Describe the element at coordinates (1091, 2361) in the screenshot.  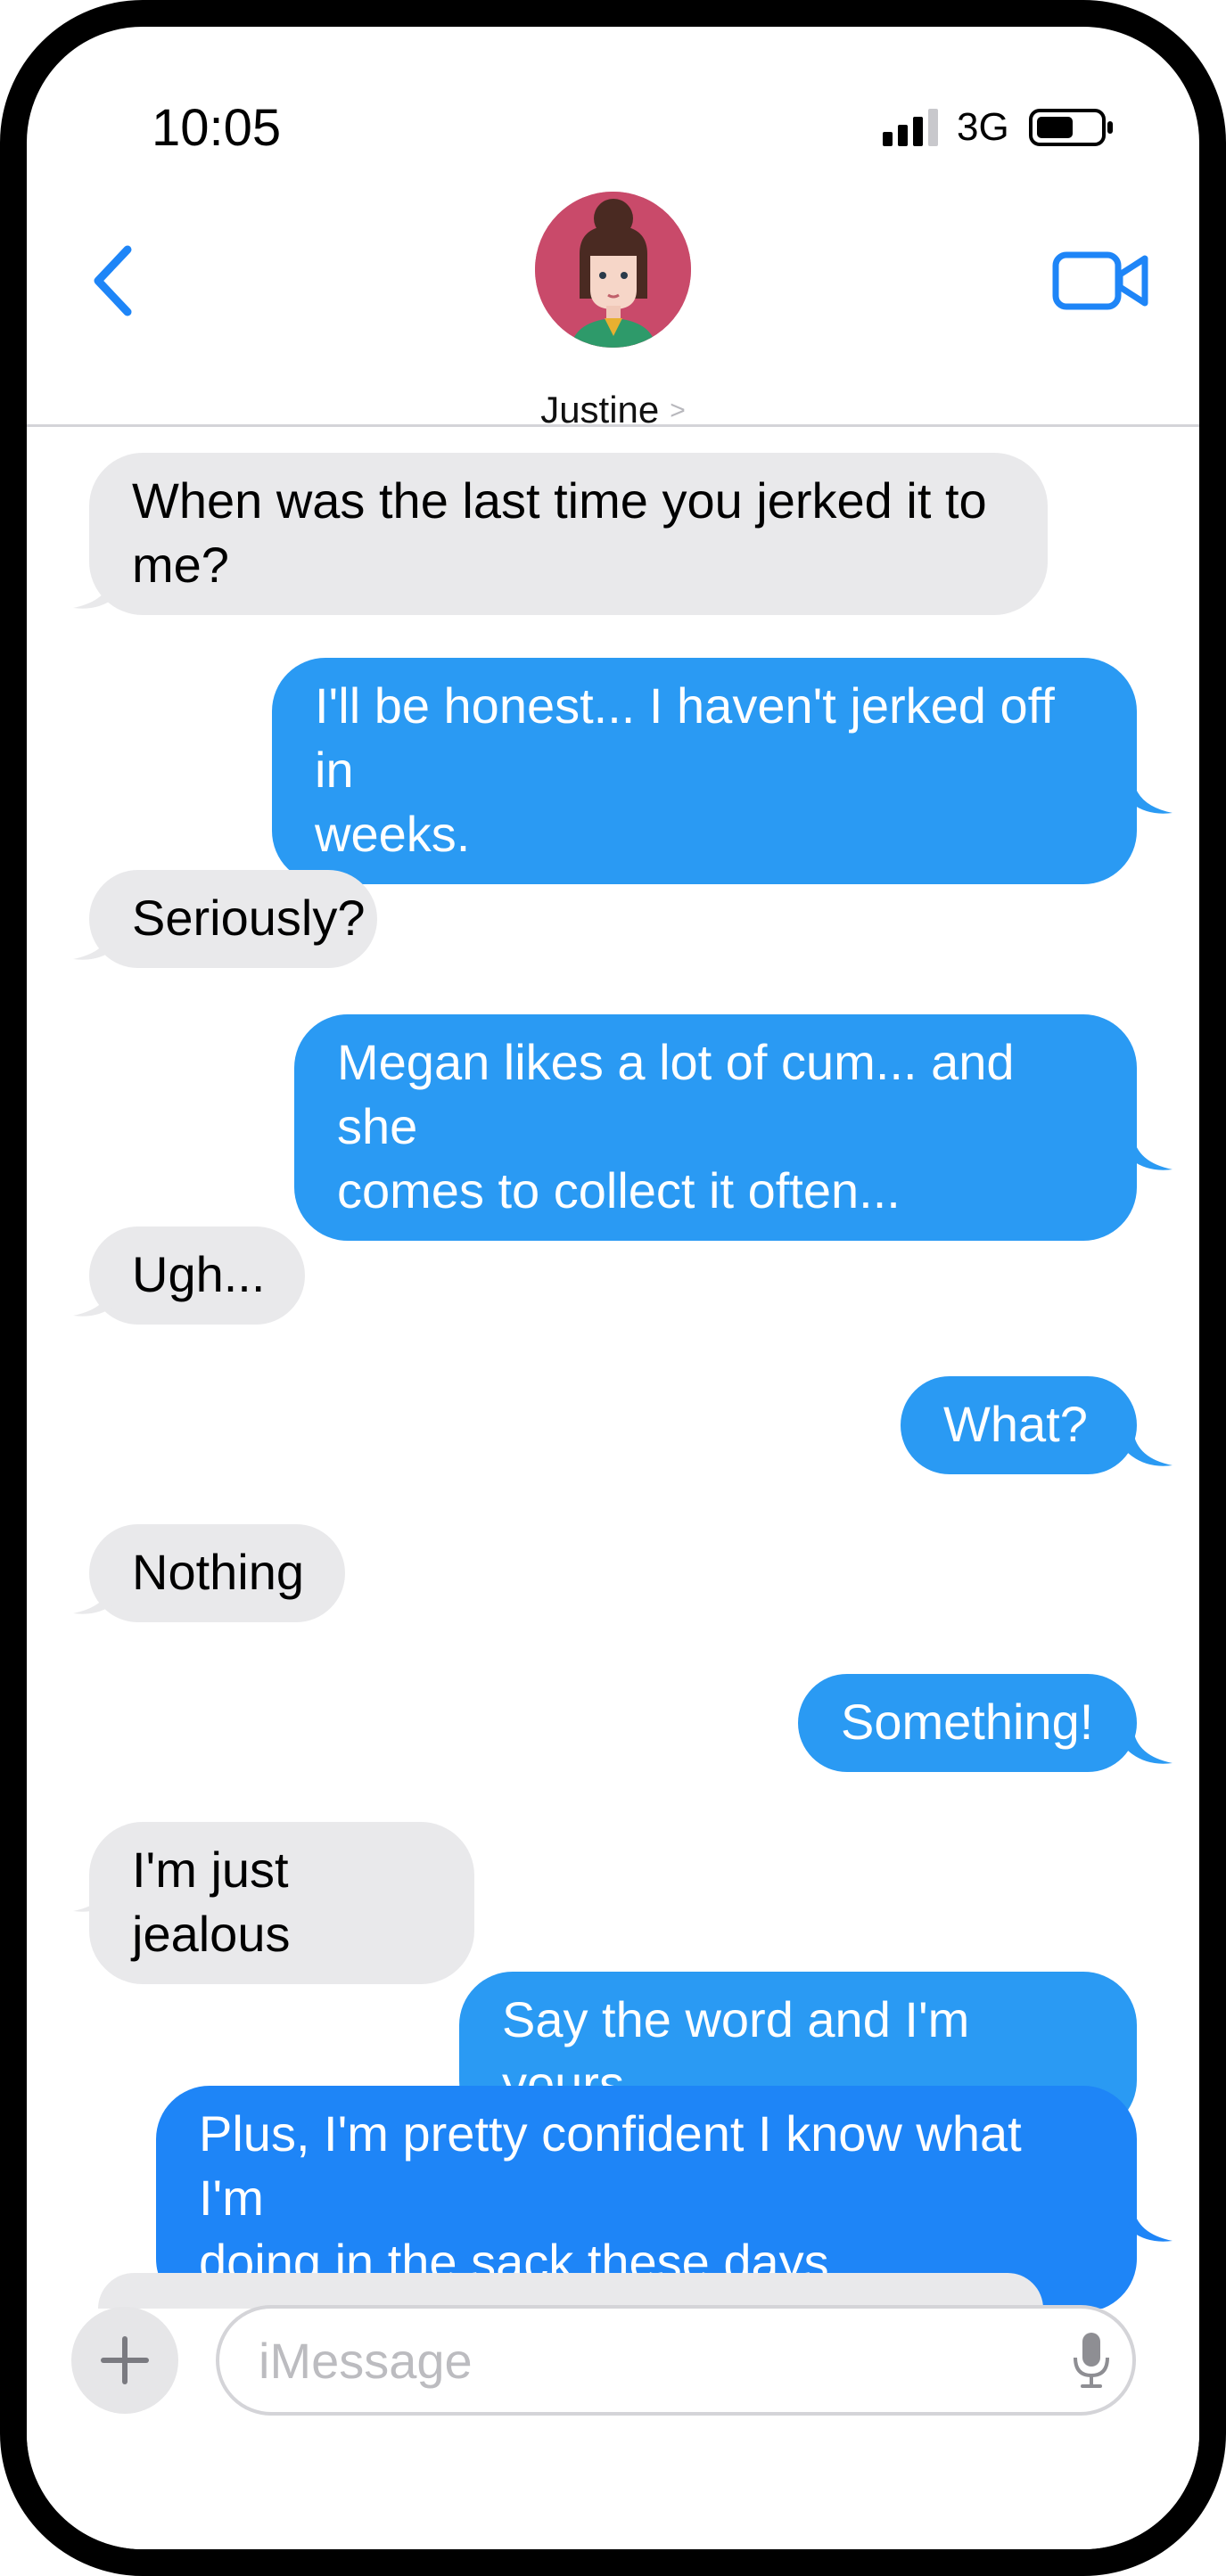
I see `microphone-icon` at that location.